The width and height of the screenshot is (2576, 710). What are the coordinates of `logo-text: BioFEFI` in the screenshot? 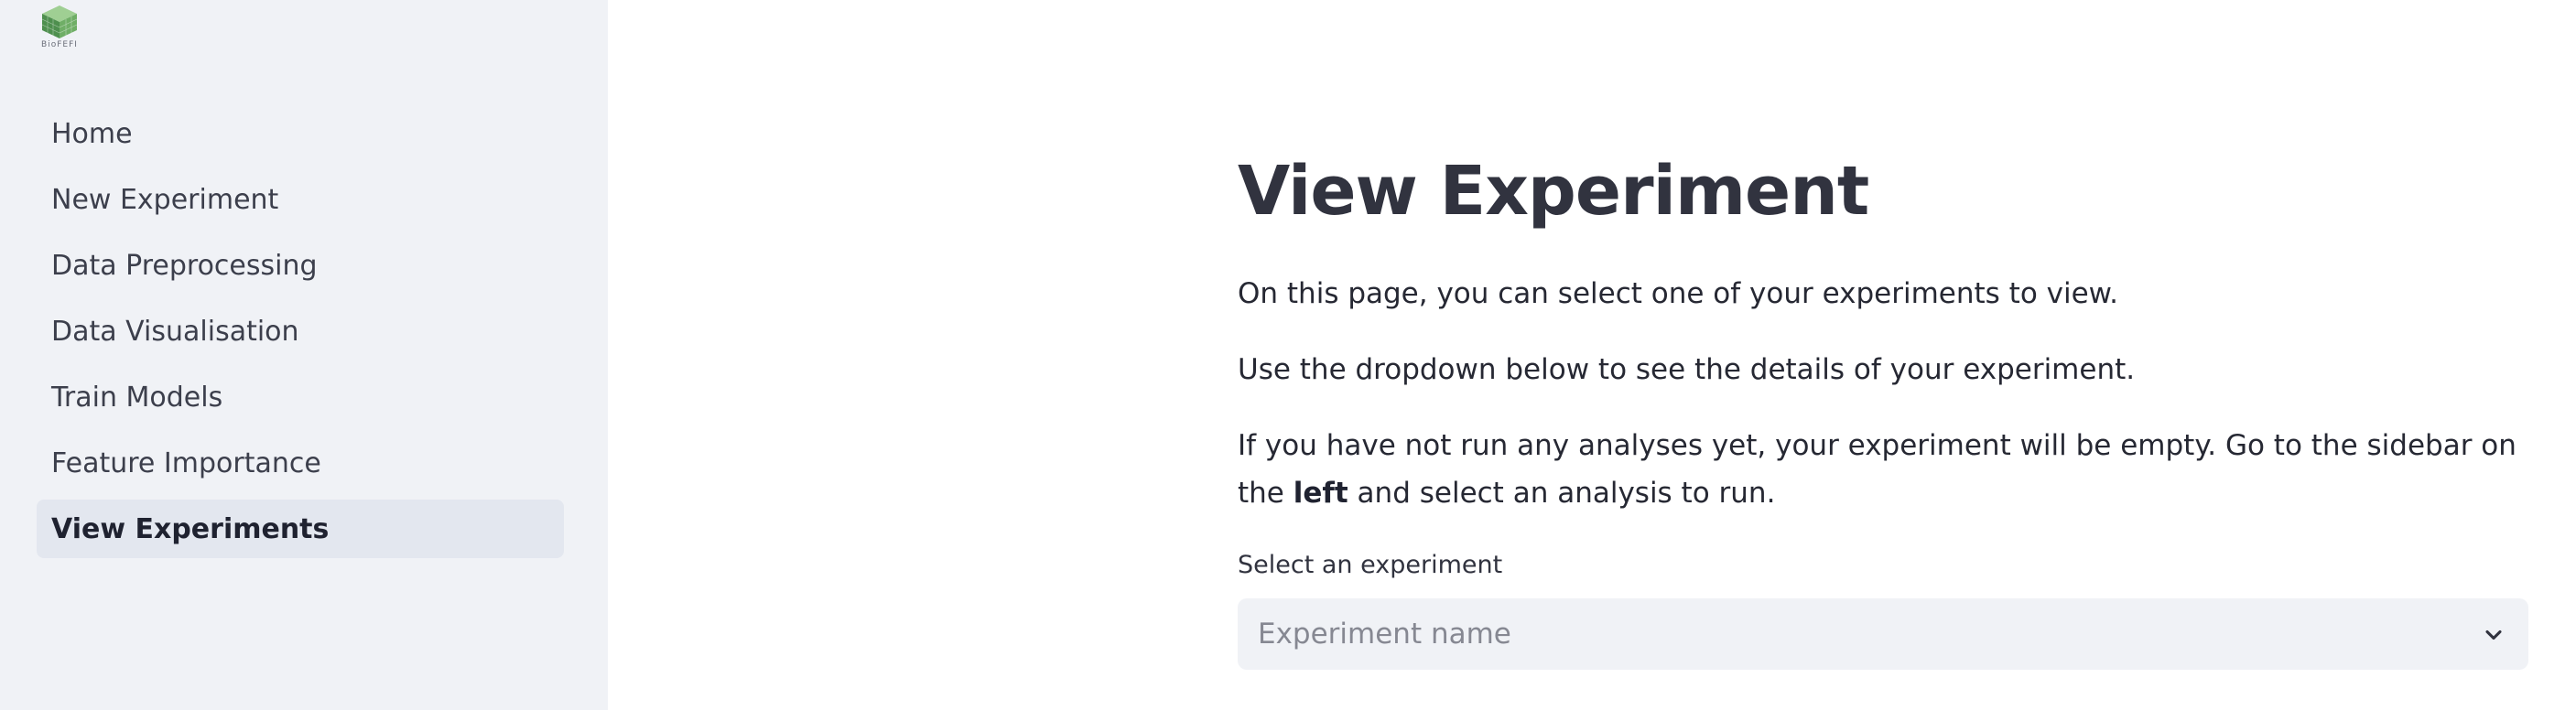 It's located at (60, 45).